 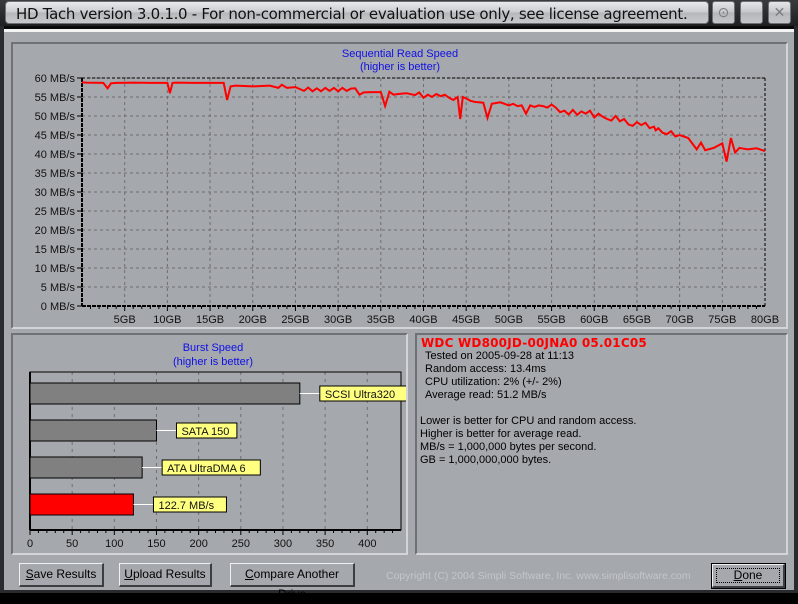 I want to click on note-higher-better: Higher is better for average read., so click(x=501, y=434).